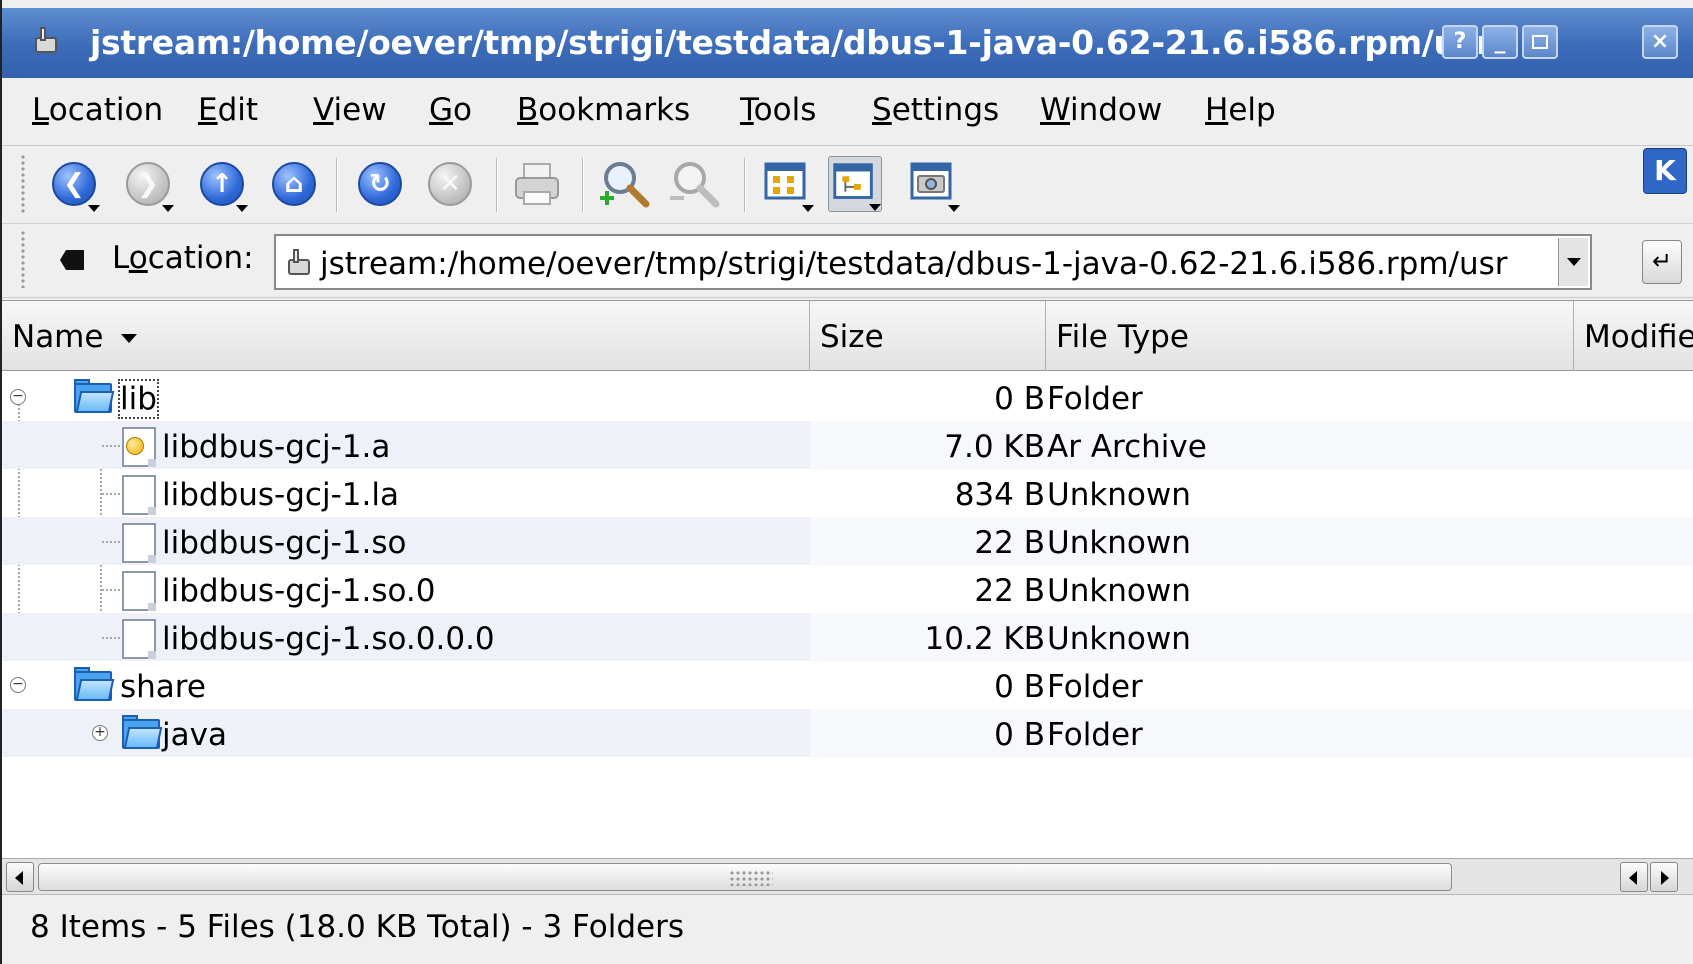  Describe the element at coordinates (299, 591) in the screenshot. I see `file-name: libdbus-gcj-1.so.0` at that location.